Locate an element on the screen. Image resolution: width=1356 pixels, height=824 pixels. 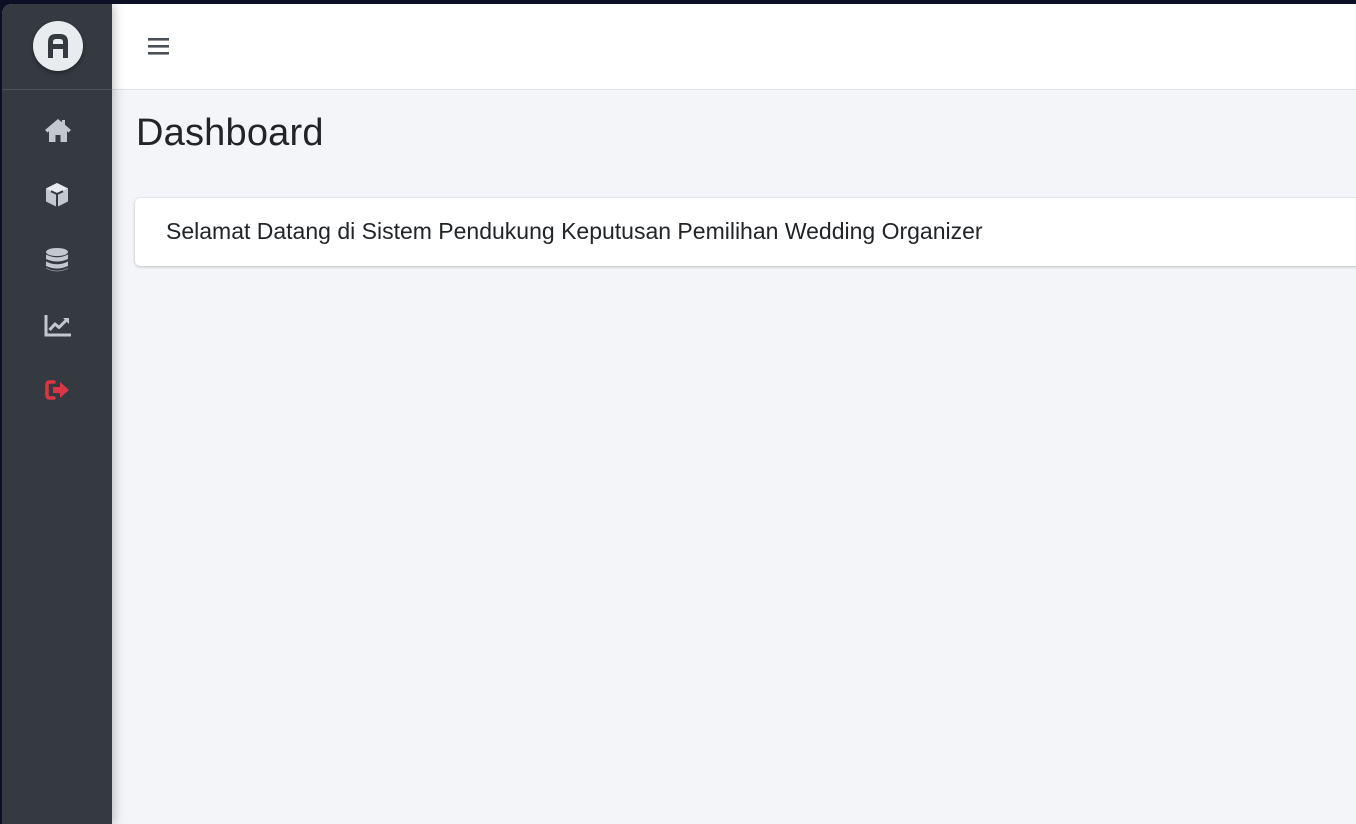
sidebar is located at coordinates (57, 414).